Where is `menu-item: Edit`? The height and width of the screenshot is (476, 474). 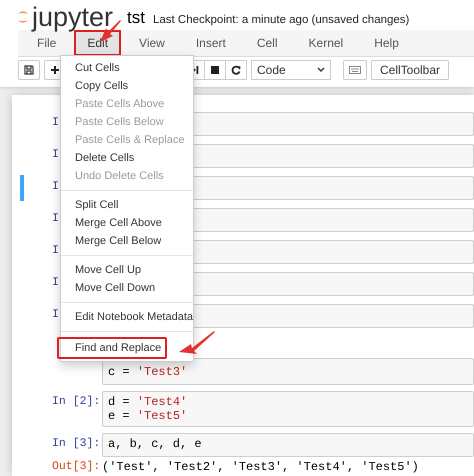 menu-item: Edit is located at coordinates (98, 43).